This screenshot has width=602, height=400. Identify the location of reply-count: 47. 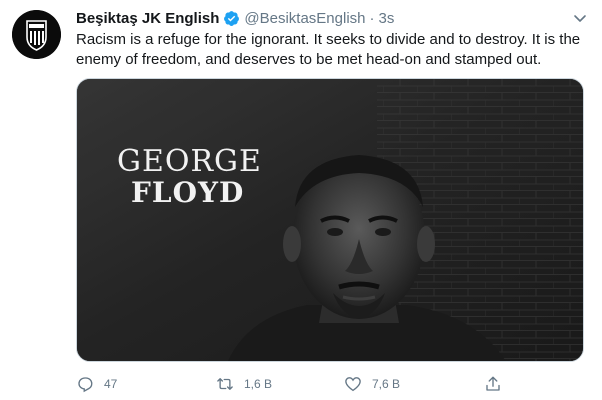
(111, 384).